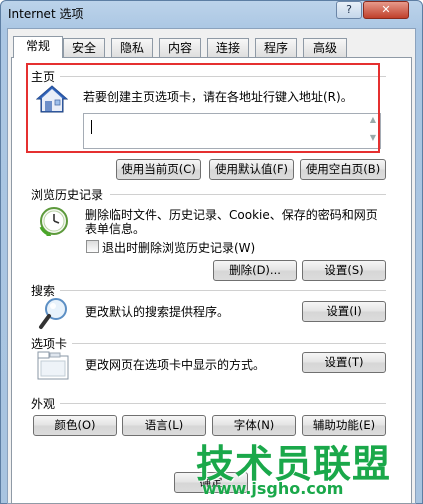 This screenshot has width=423, height=504. I want to click on tab-content: 内容, so click(180, 47).